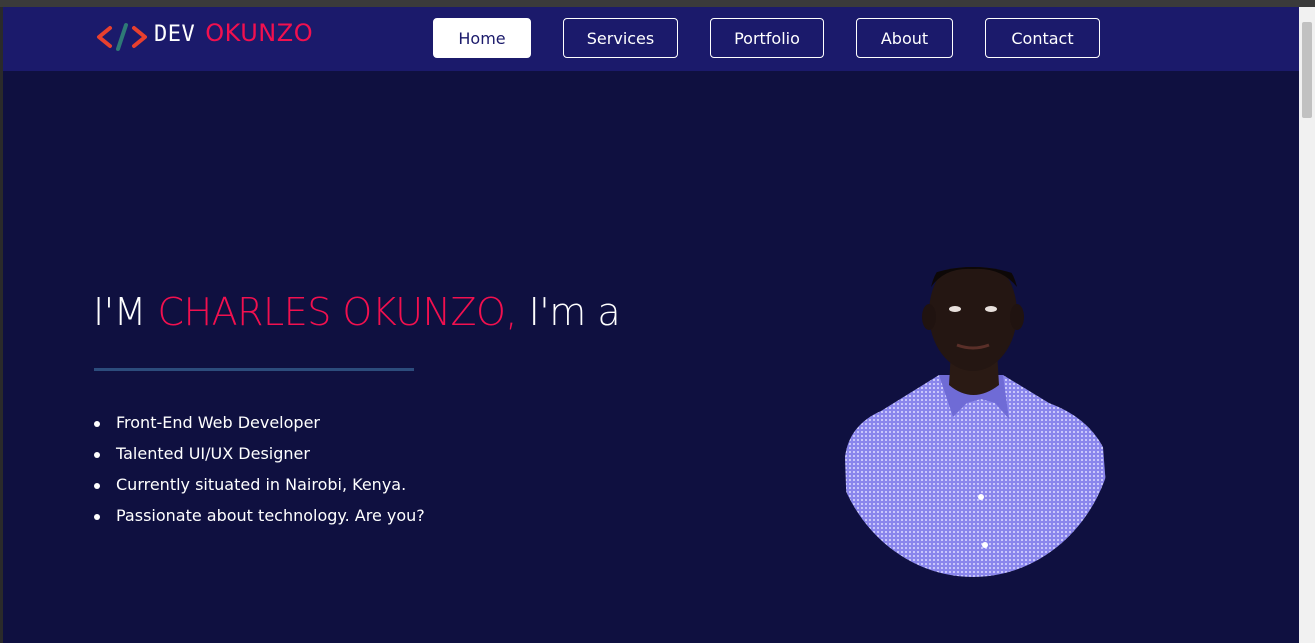  Describe the element at coordinates (1307, 325) in the screenshot. I see `page-scrollbar` at that location.